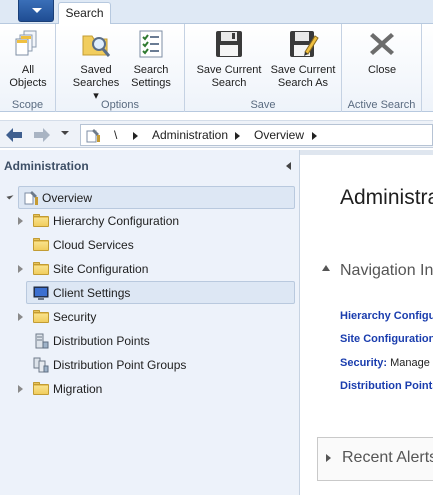 The width and height of the screenshot is (433, 495). Describe the element at coordinates (381, 105) in the screenshot. I see `group-label-active-search: Active Search` at that location.